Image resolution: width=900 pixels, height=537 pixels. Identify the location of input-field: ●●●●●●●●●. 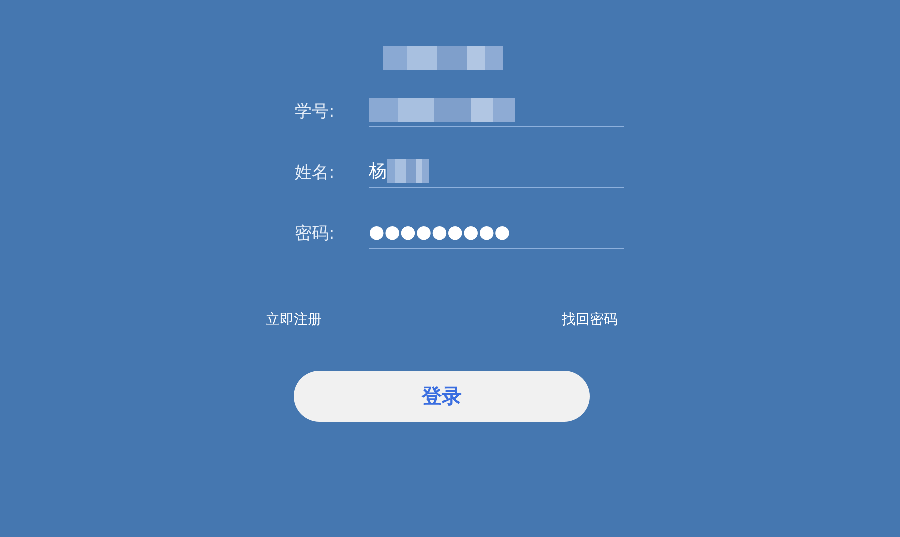
(496, 232).